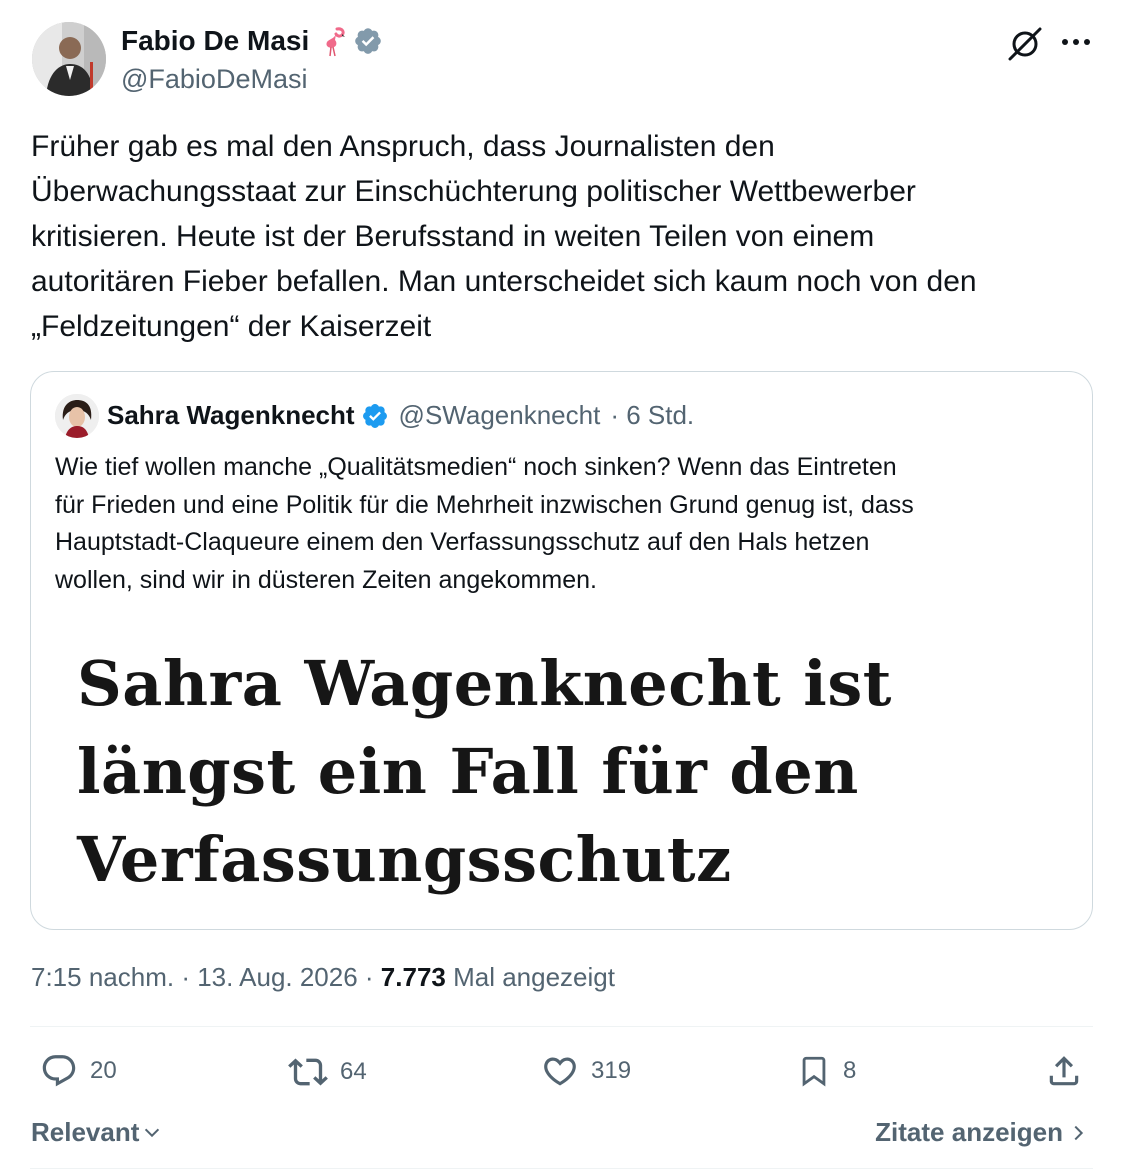 This screenshot has width=1123, height=1171. Describe the element at coordinates (103, 1070) in the screenshot. I see `reply-count: 20` at that location.